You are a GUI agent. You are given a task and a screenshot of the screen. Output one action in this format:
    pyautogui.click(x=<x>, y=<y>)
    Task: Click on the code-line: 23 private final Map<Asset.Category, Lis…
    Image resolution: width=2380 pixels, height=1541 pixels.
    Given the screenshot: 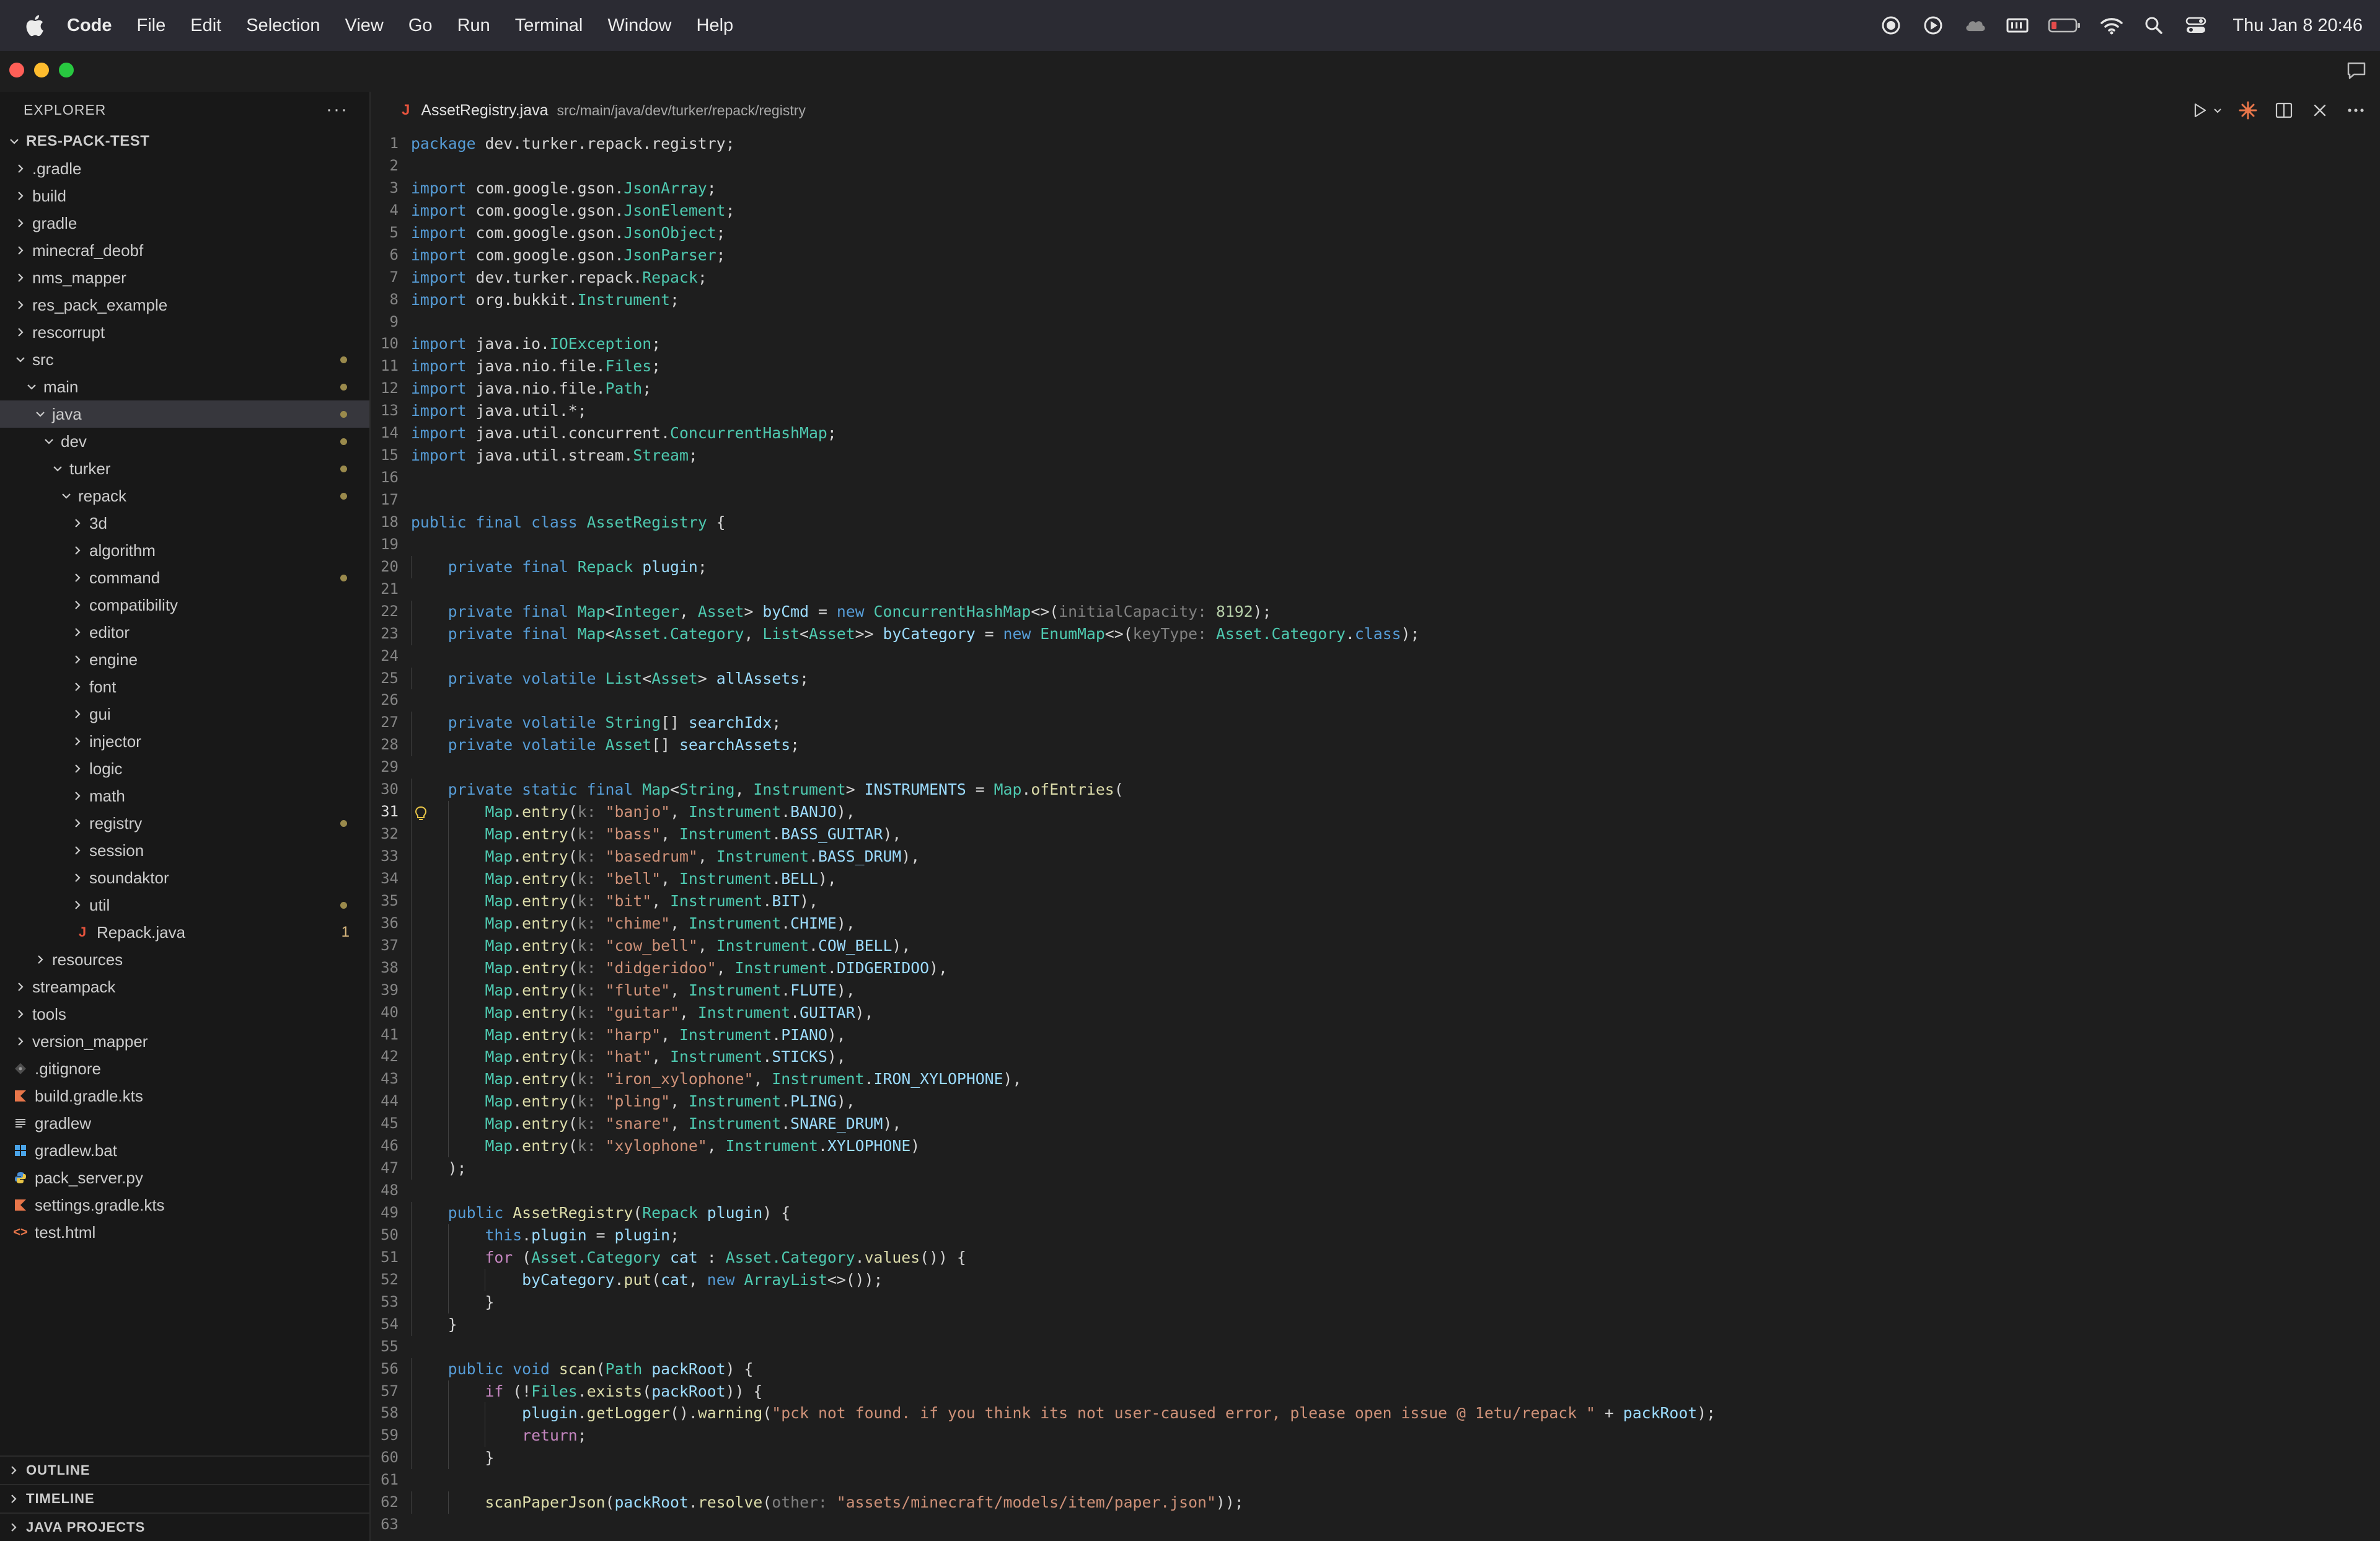 What is the action you would take?
    pyautogui.click(x=1375, y=633)
    